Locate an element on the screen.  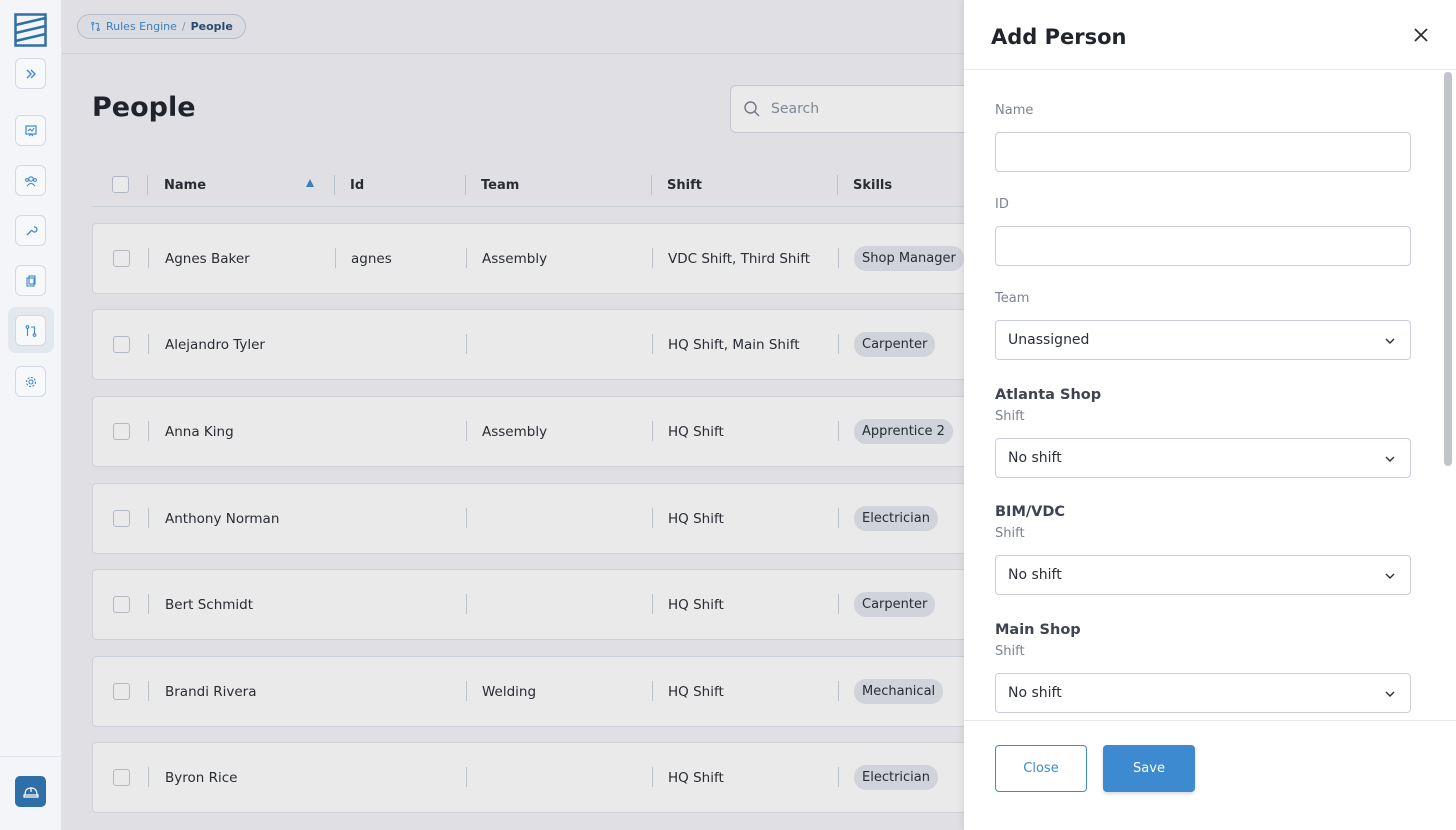
drawer-footer: Close Save is located at coordinates (1210, 775).